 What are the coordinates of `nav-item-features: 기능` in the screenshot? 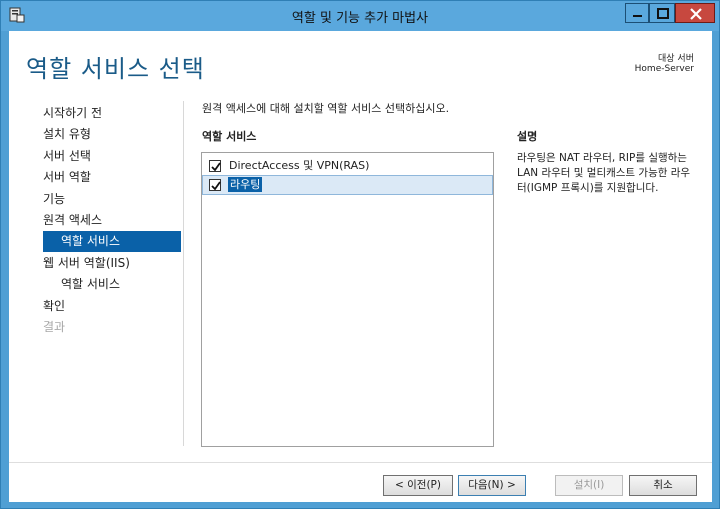 It's located at (54, 199).